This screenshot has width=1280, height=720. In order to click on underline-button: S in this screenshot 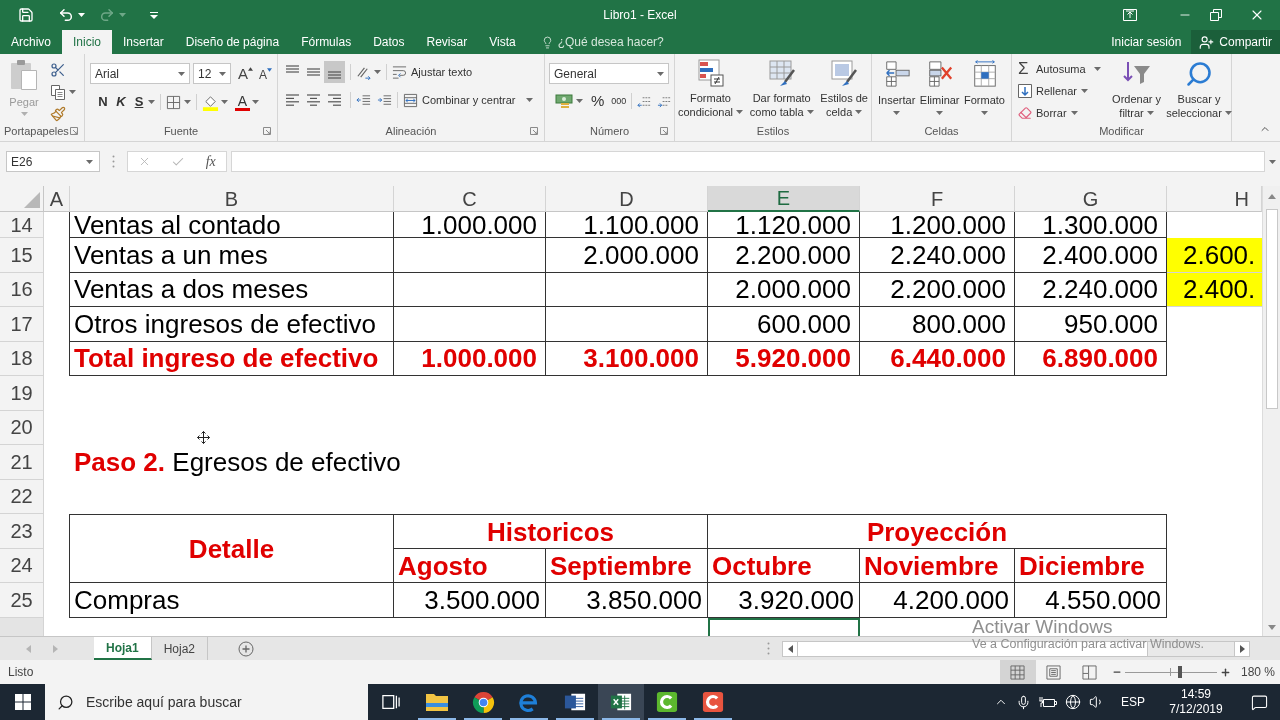, I will do `click(139, 102)`.